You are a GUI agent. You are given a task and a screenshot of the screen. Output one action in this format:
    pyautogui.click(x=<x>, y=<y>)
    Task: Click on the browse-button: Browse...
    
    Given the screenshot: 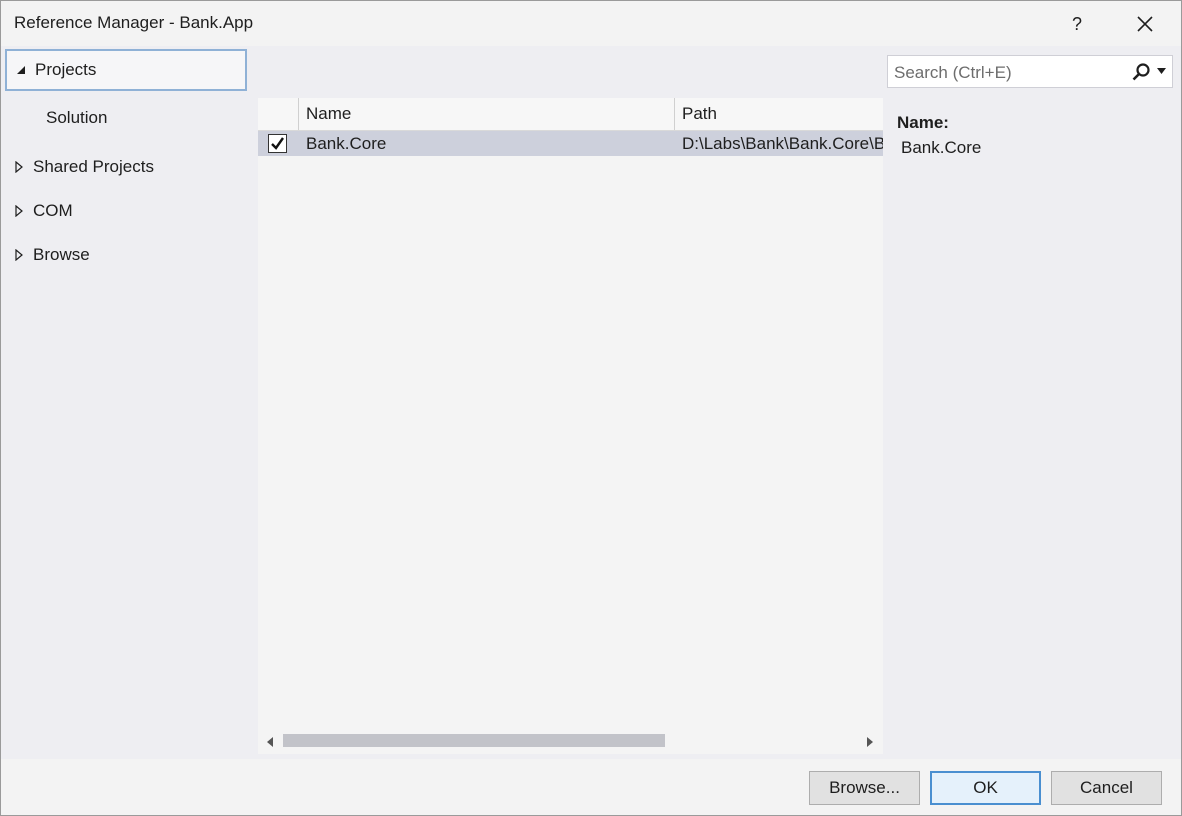 What is the action you would take?
    pyautogui.click(x=864, y=788)
    